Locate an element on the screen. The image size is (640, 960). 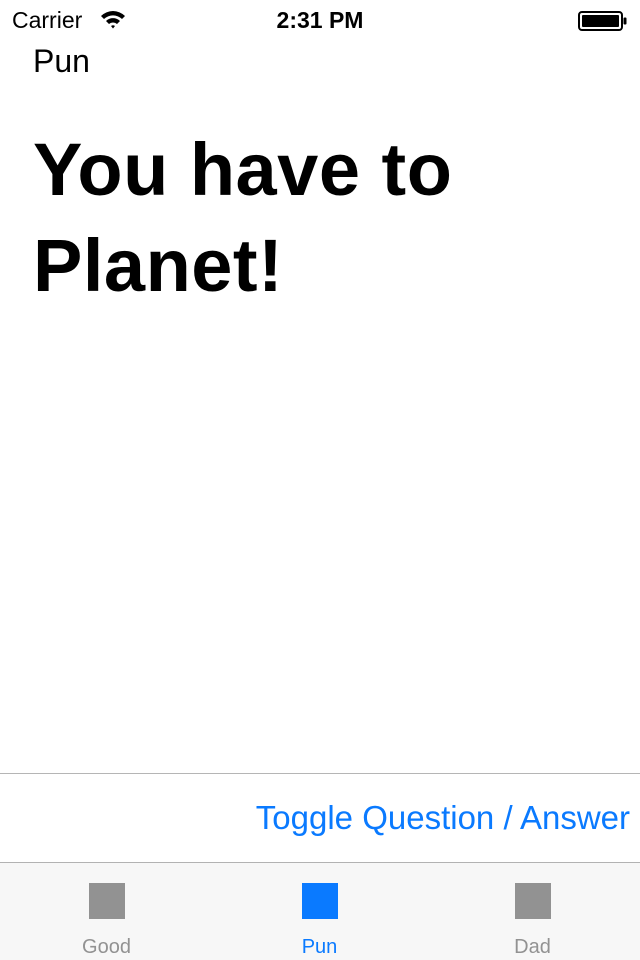
tab-bar: Good Pun Dad is located at coordinates (320, 911).